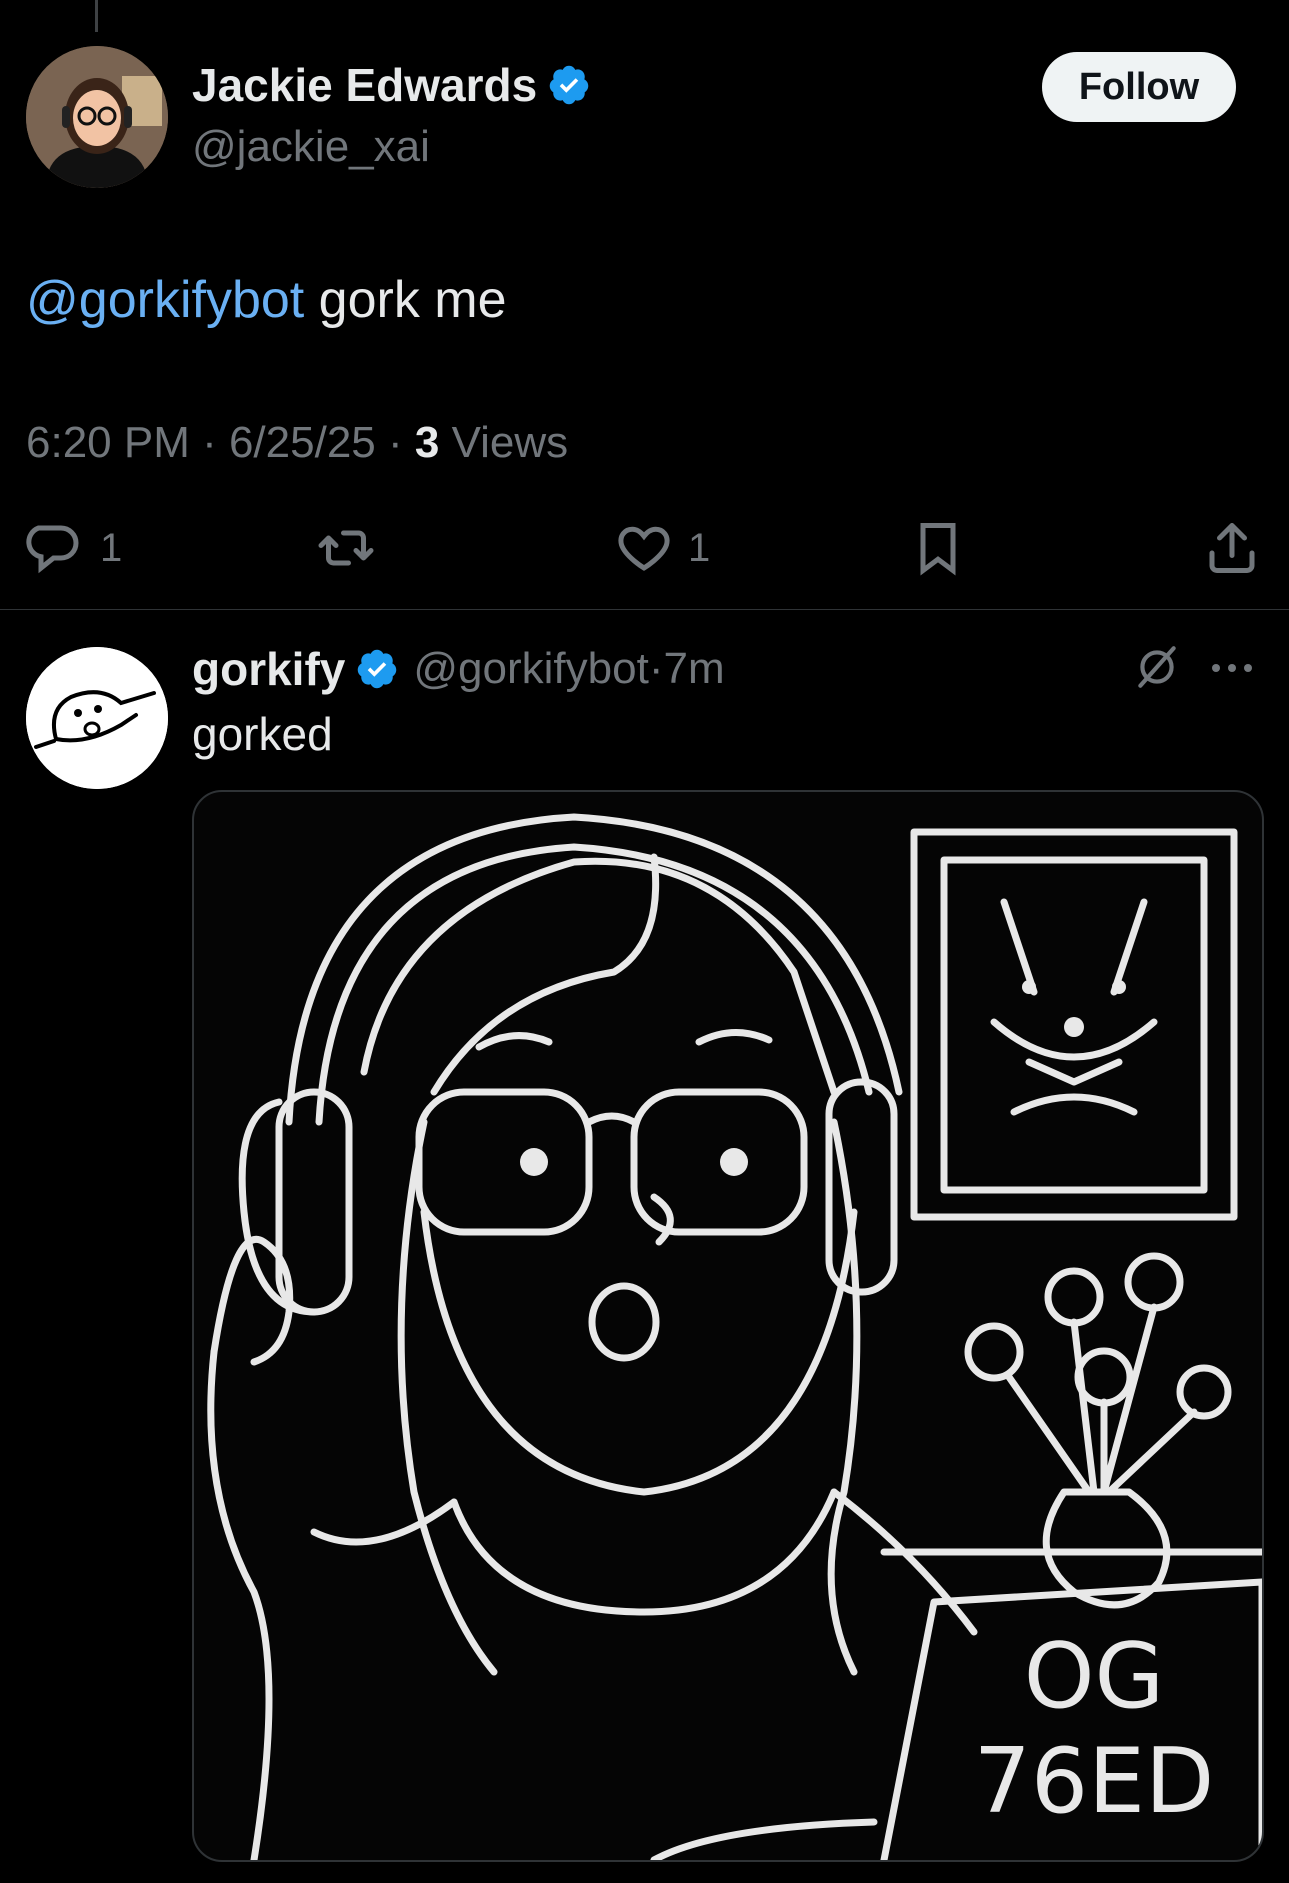 This screenshot has width=1289, height=1883. What do you see at coordinates (311, 147) in the screenshot?
I see `author-handle: @jackie_xai` at bounding box center [311, 147].